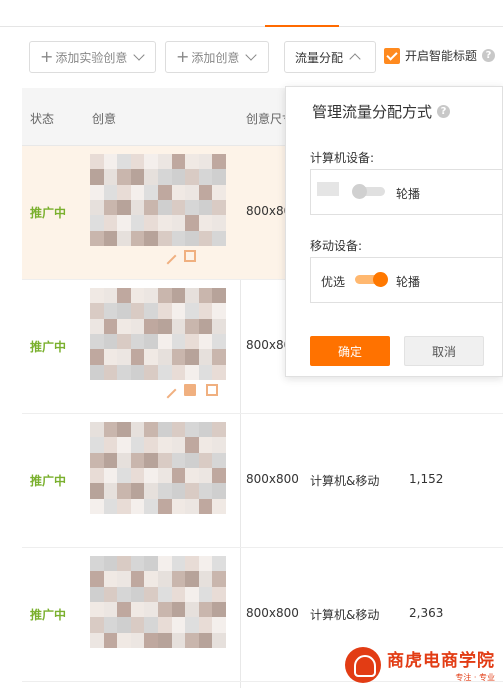 The height and width of the screenshot is (688, 503). Describe the element at coordinates (217, 57) in the screenshot. I see `add-creative-button: + 添加创意` at that location.